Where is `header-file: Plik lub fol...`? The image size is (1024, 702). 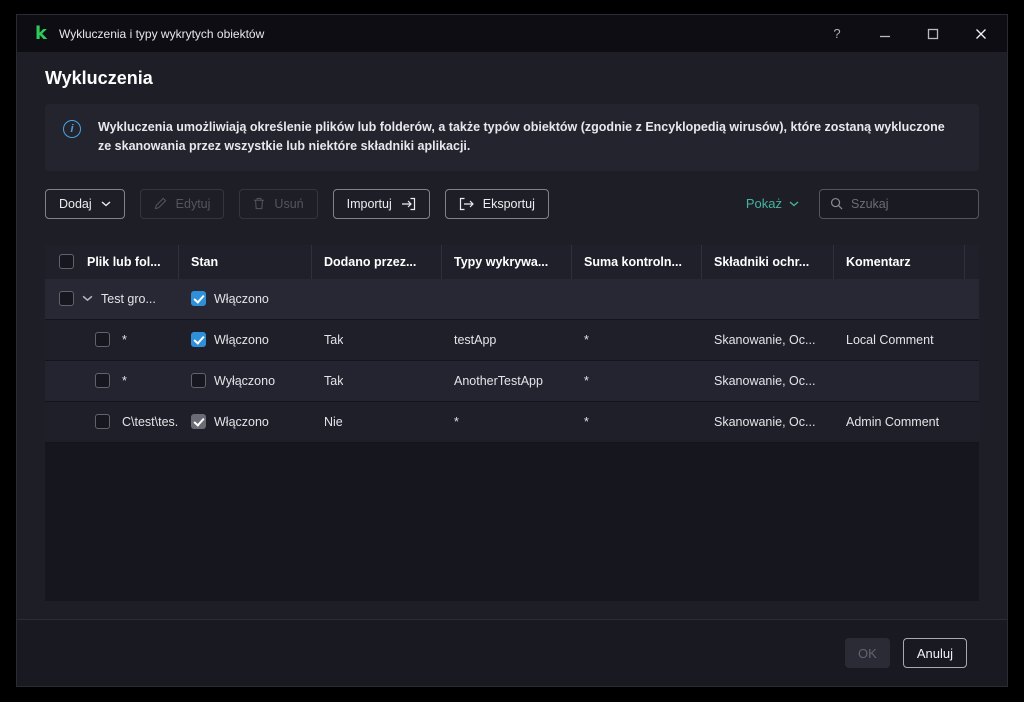 header-file: Plik lub fol... is located at coordinates (112, 261).